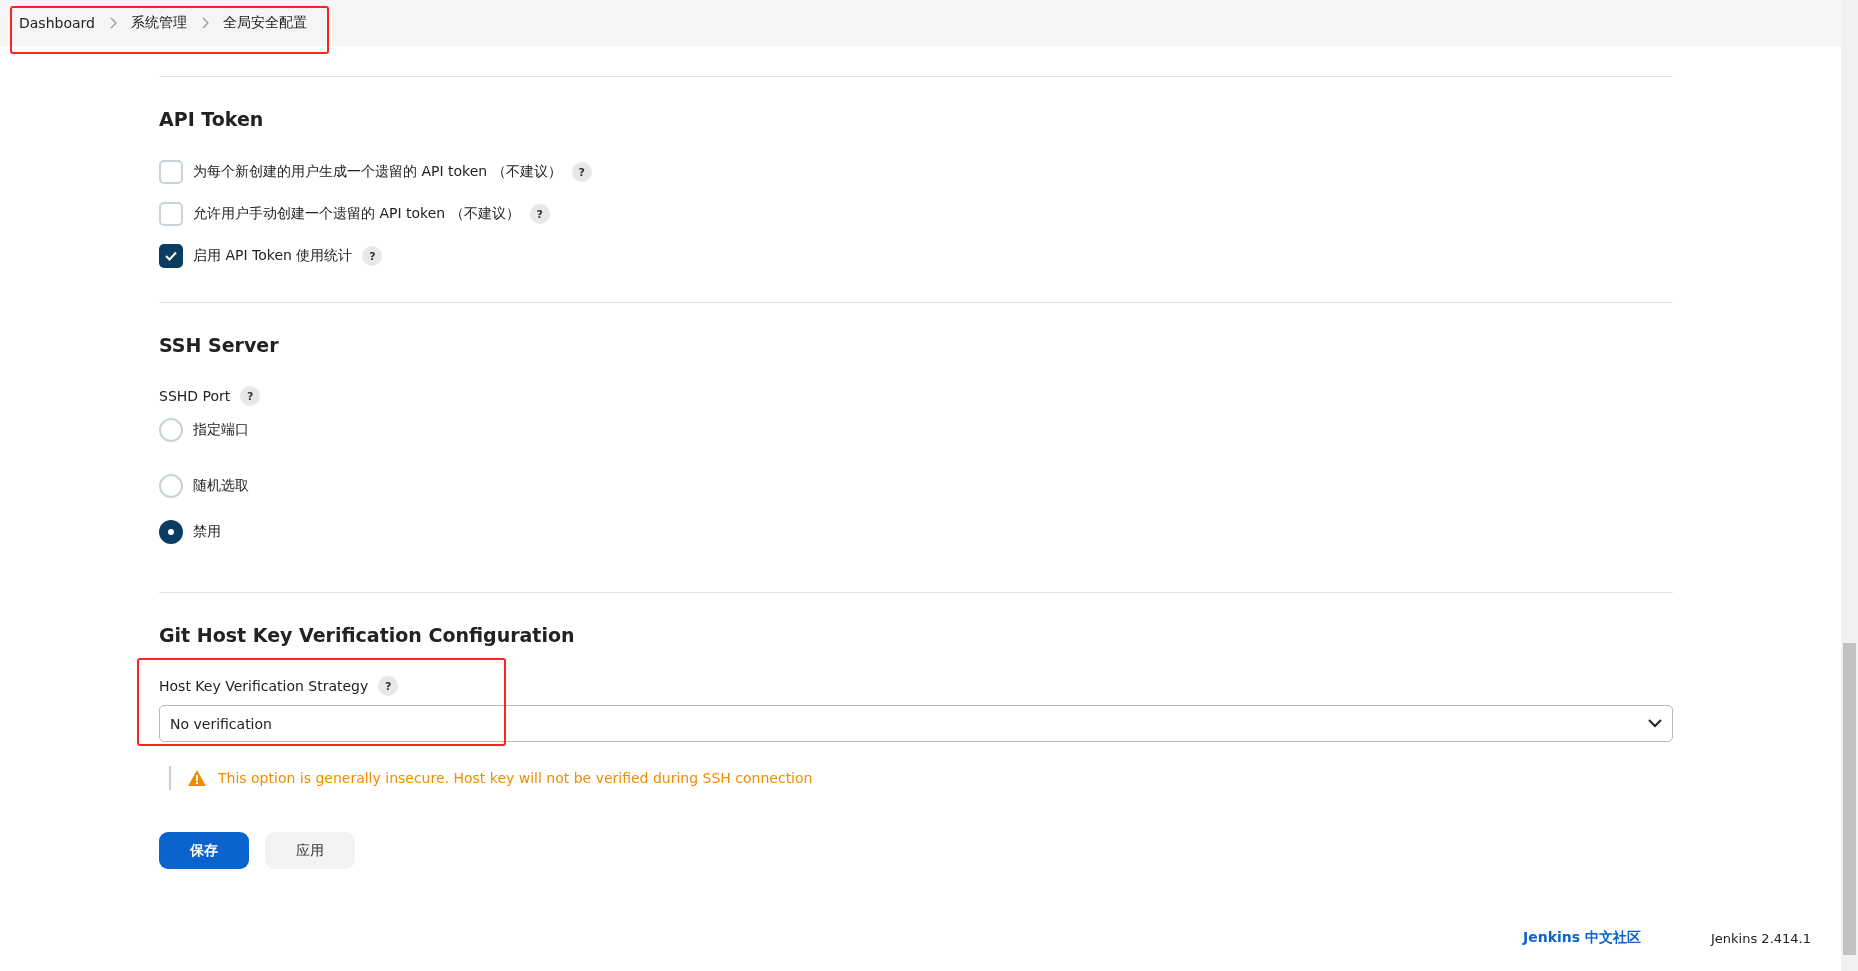 This screenshot has height=971, width=1858. I want to click on checkbox-label: 为每个新创建的用户生成一个遗留的 API token （不建议）, so click(377, 172).